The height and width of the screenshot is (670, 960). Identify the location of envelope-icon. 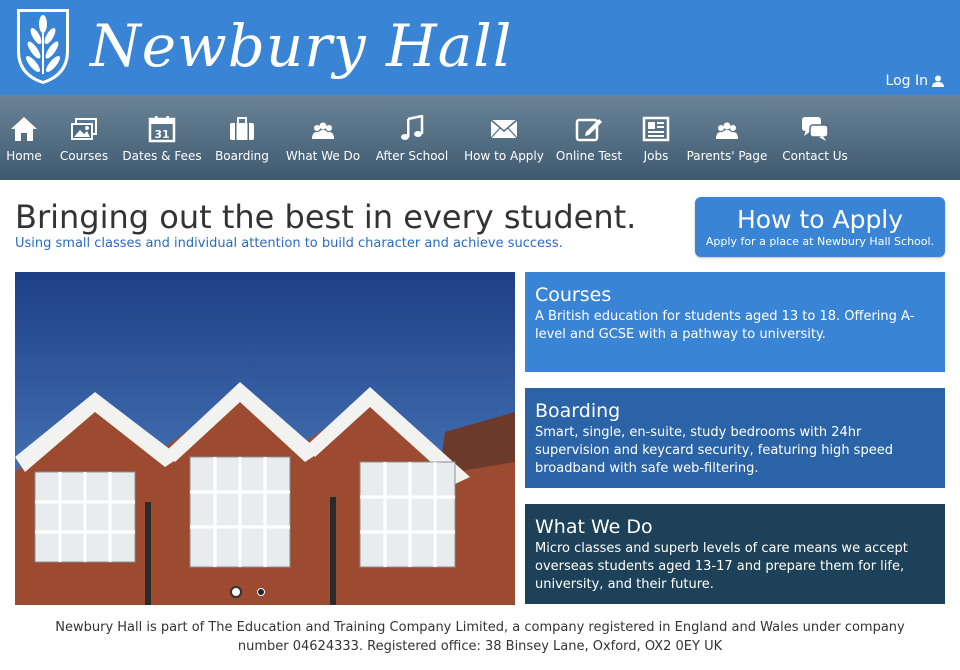
(504, 129).